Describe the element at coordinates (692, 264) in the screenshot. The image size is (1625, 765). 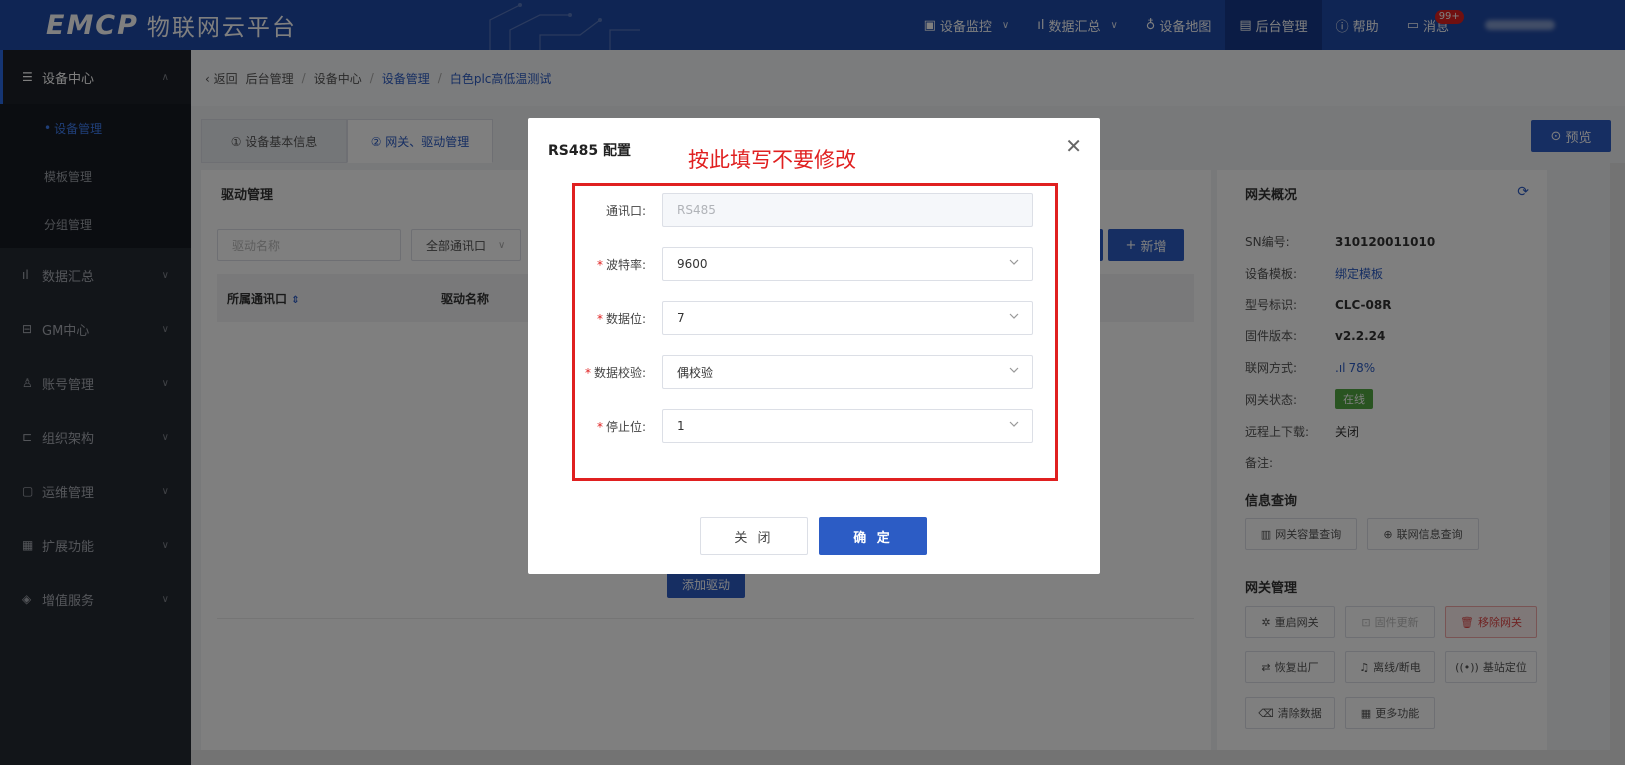
I see `select-value: 9600` at that location.